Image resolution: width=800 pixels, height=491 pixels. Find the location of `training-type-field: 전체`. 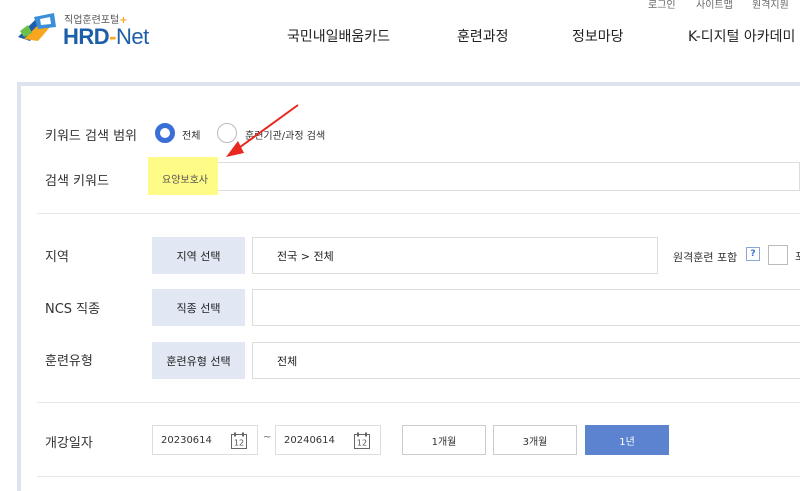

training-type-field: 전체 is located at coordinates (526, 360).